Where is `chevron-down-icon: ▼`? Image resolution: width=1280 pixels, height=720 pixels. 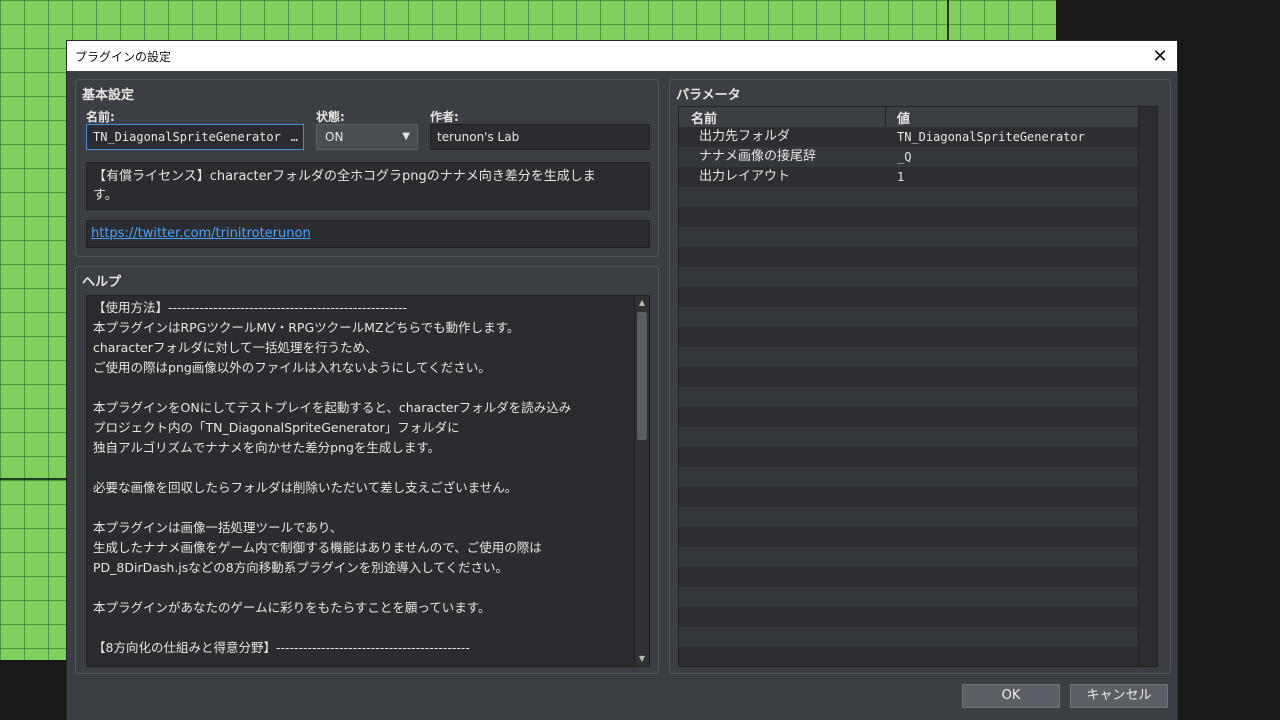 chevron-down-icon: ▼ is located at coordinates (406, 136).